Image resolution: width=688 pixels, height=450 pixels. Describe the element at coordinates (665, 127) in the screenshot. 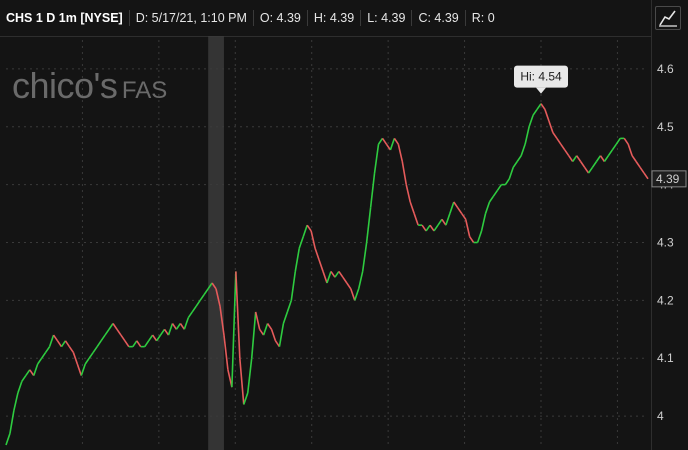

I see `y-tick-label: 4.5` at that location.